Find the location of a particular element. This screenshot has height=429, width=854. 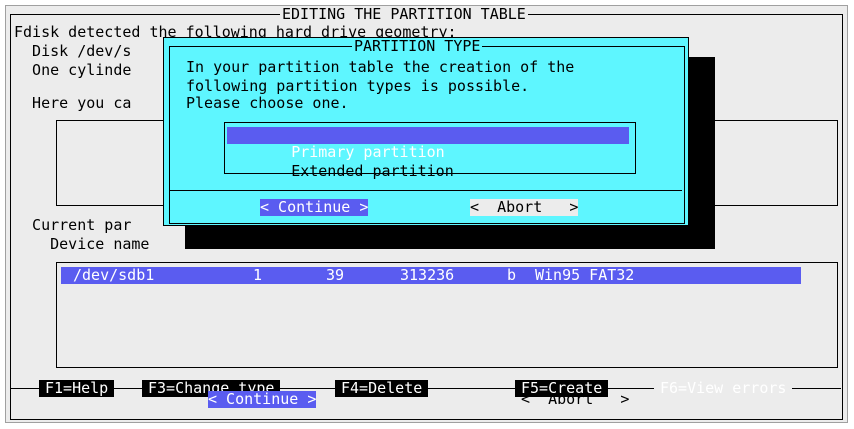

footer-continue-button: < Continue > is located at coordinates (262, 399).